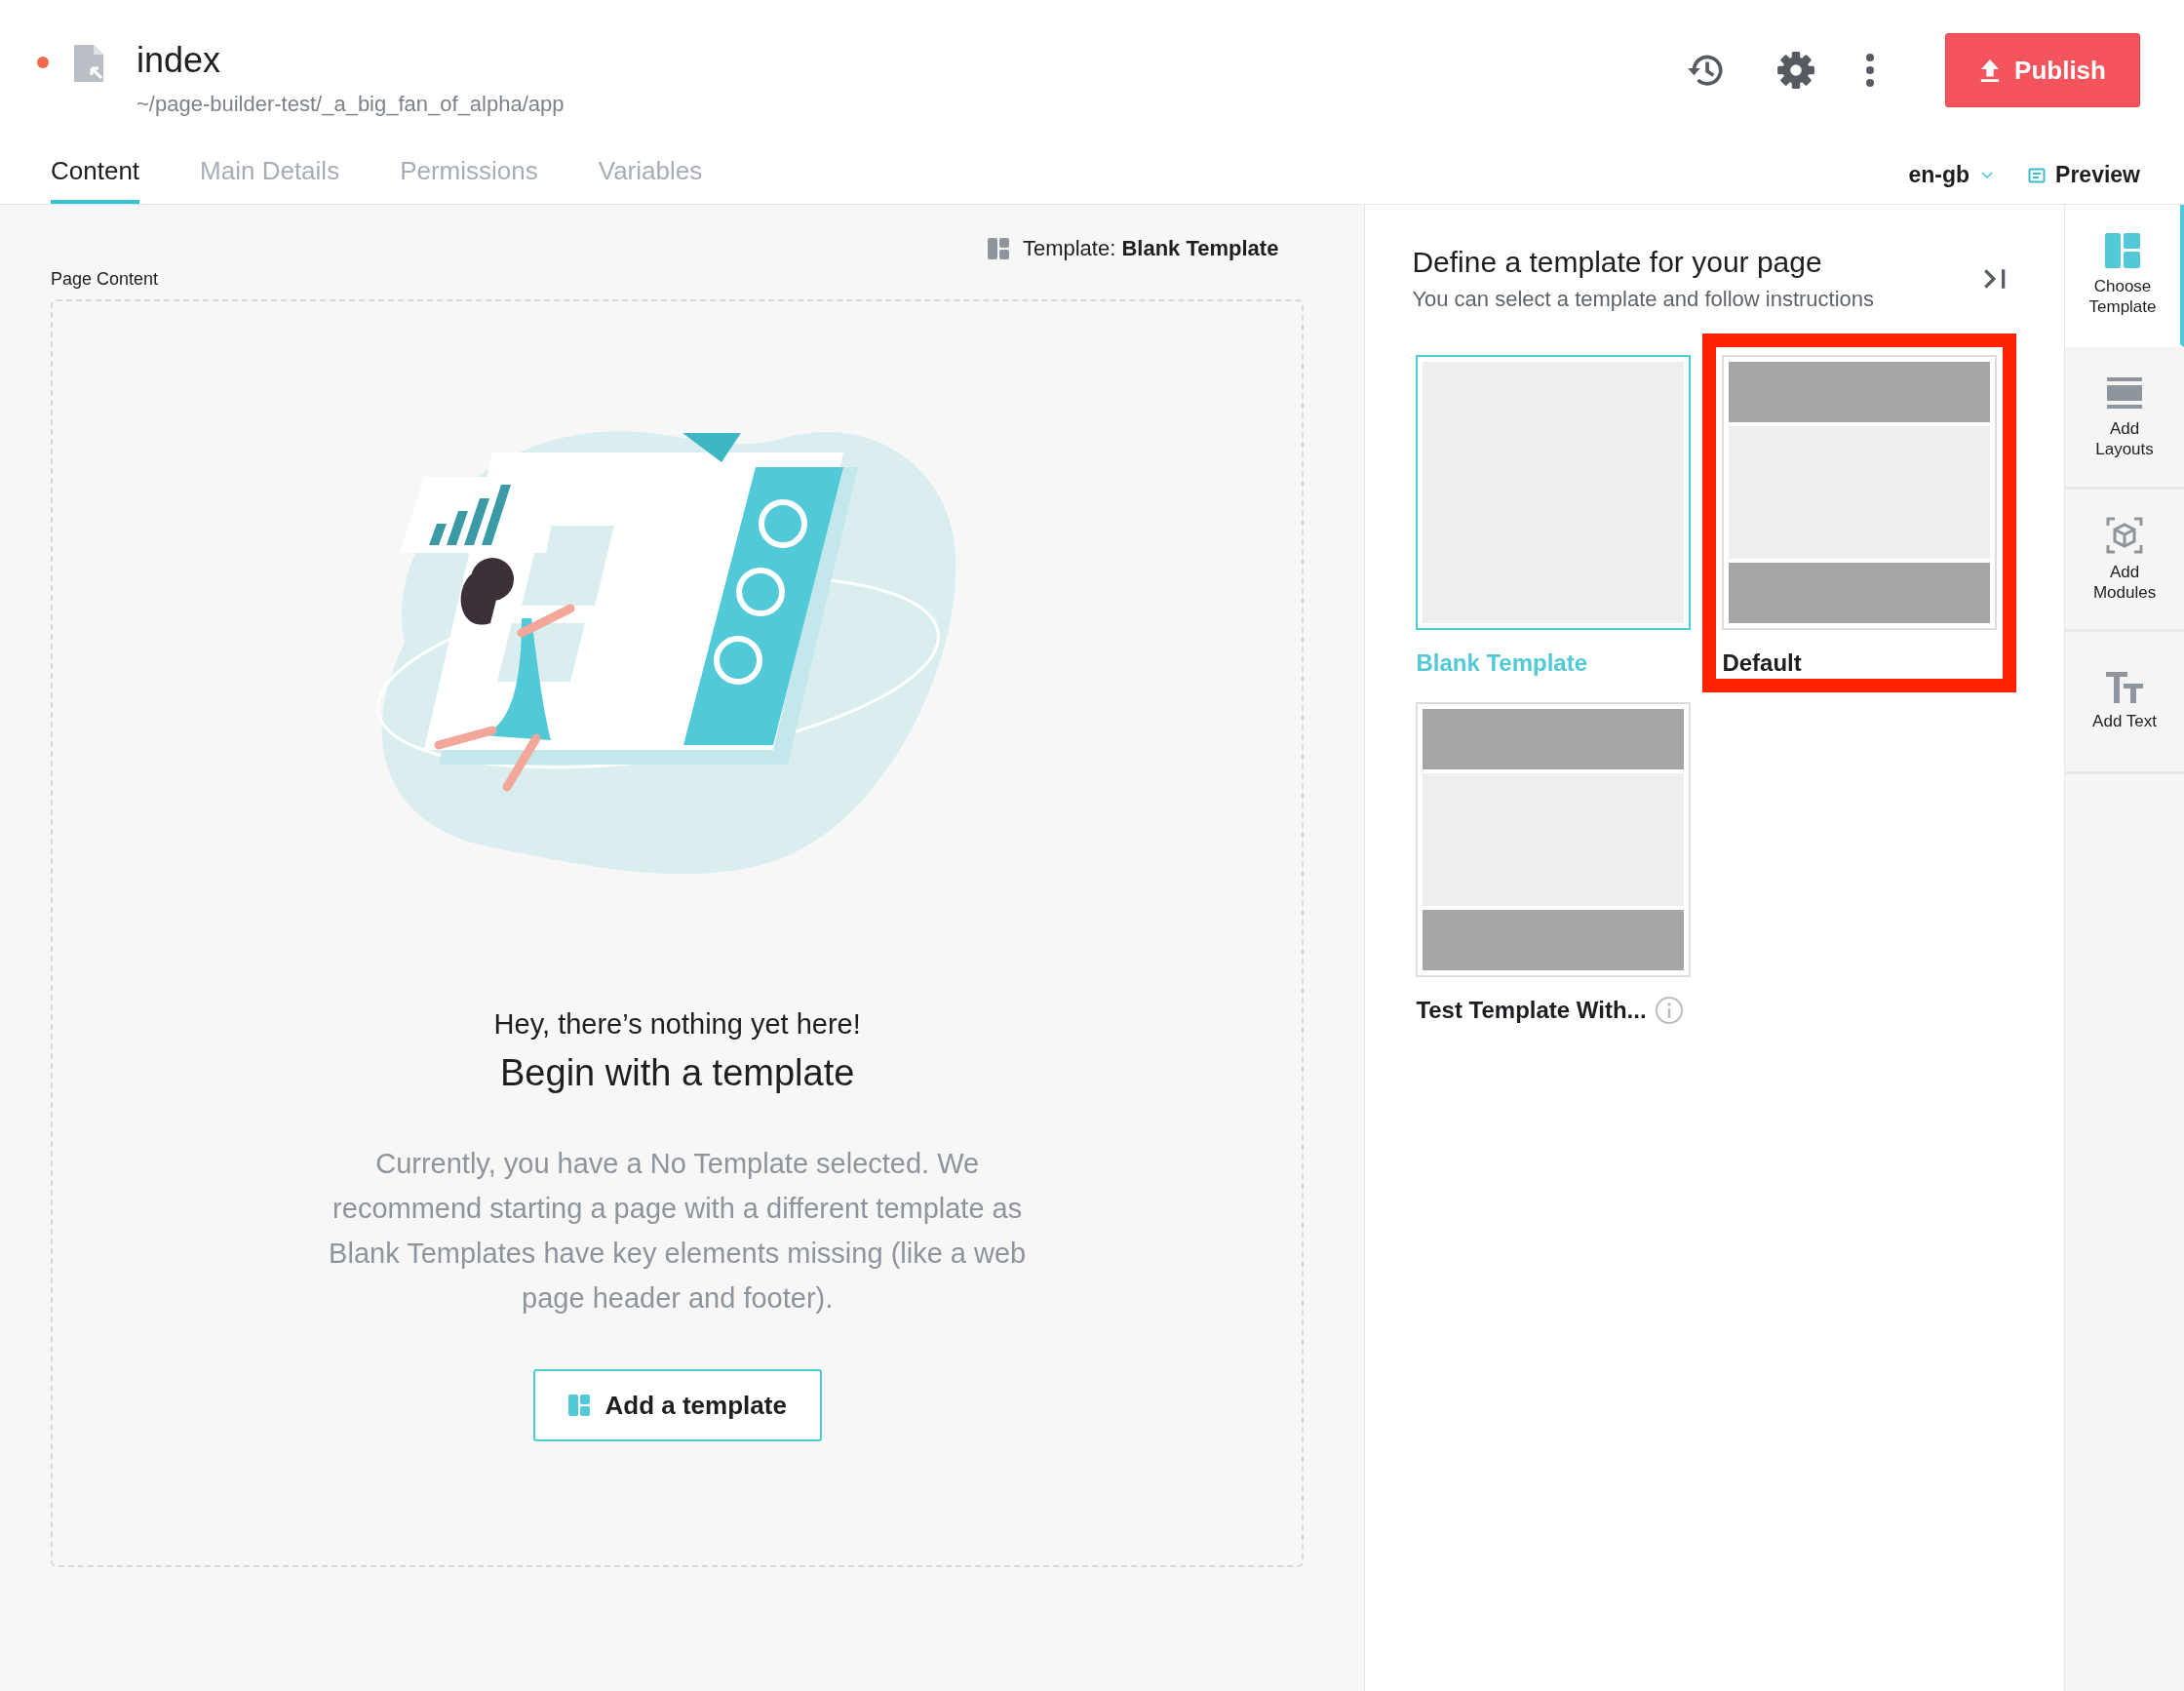 The height and width of the screenshot is (1691, 2184). I want to click on sidebar-item: Choose Template, so click(2124, 276).